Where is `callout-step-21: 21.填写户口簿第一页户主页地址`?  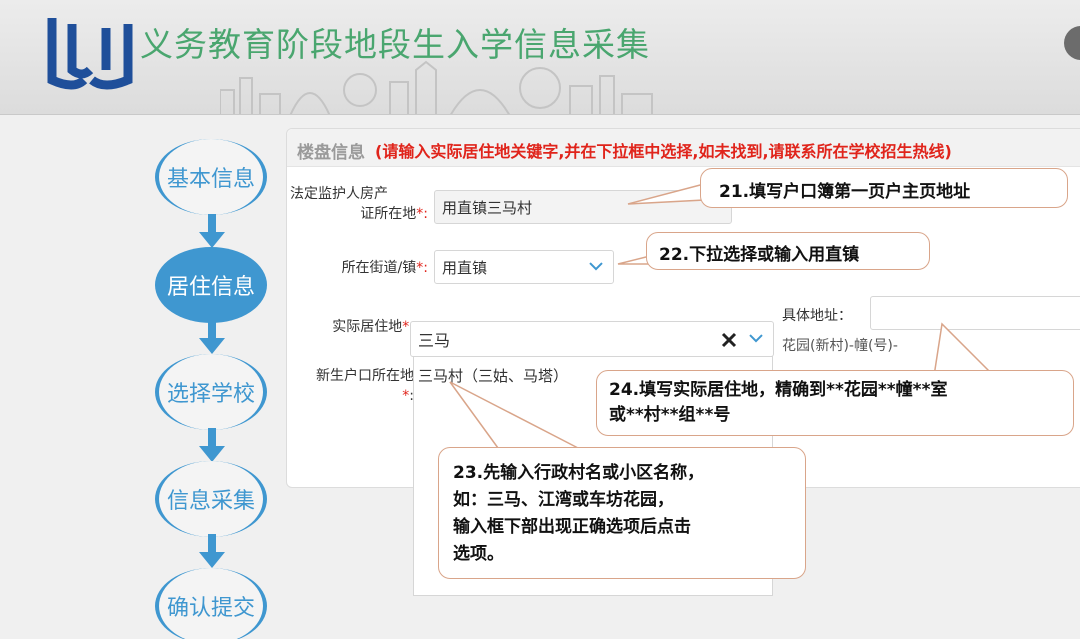 callout-step-21: 21.填写户口簿第一页户主页地址 is located at coordinates (884, 188).